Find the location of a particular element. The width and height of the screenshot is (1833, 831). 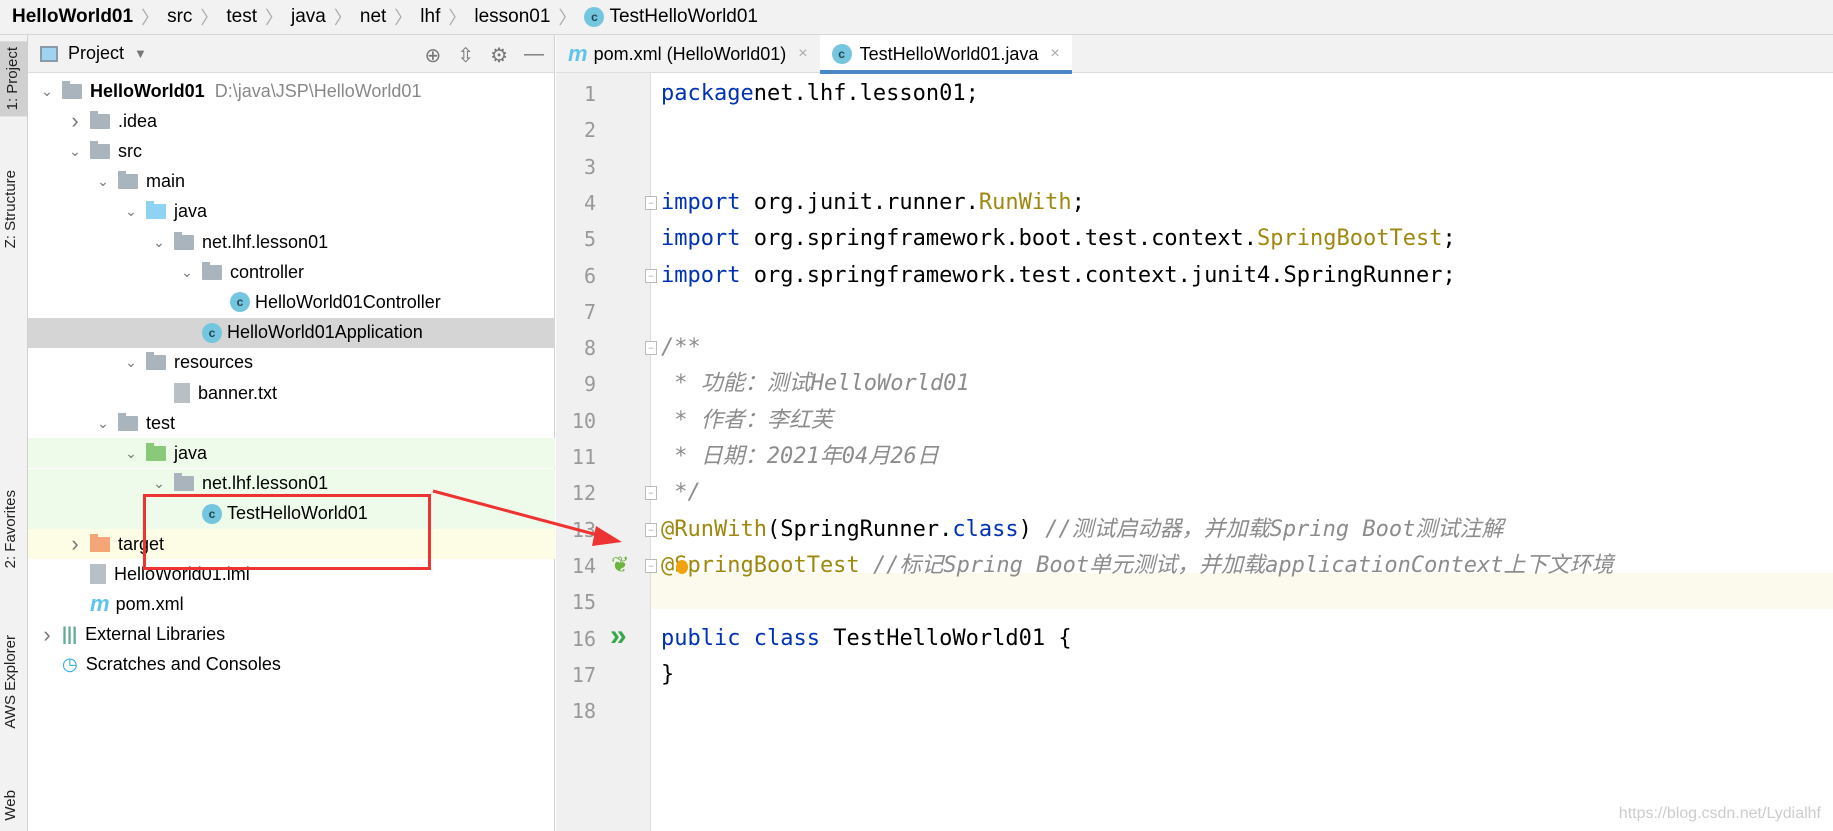

annotation-arrow is located at coordinates (527, 517).